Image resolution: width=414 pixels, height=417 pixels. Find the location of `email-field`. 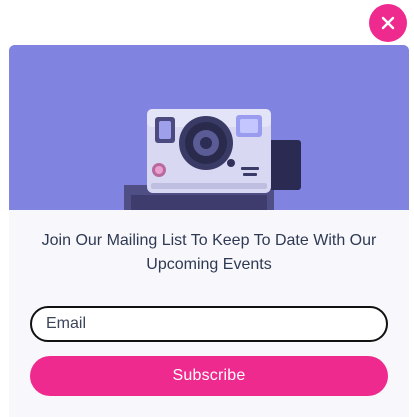

email-field is located at coordinates (209, 324).